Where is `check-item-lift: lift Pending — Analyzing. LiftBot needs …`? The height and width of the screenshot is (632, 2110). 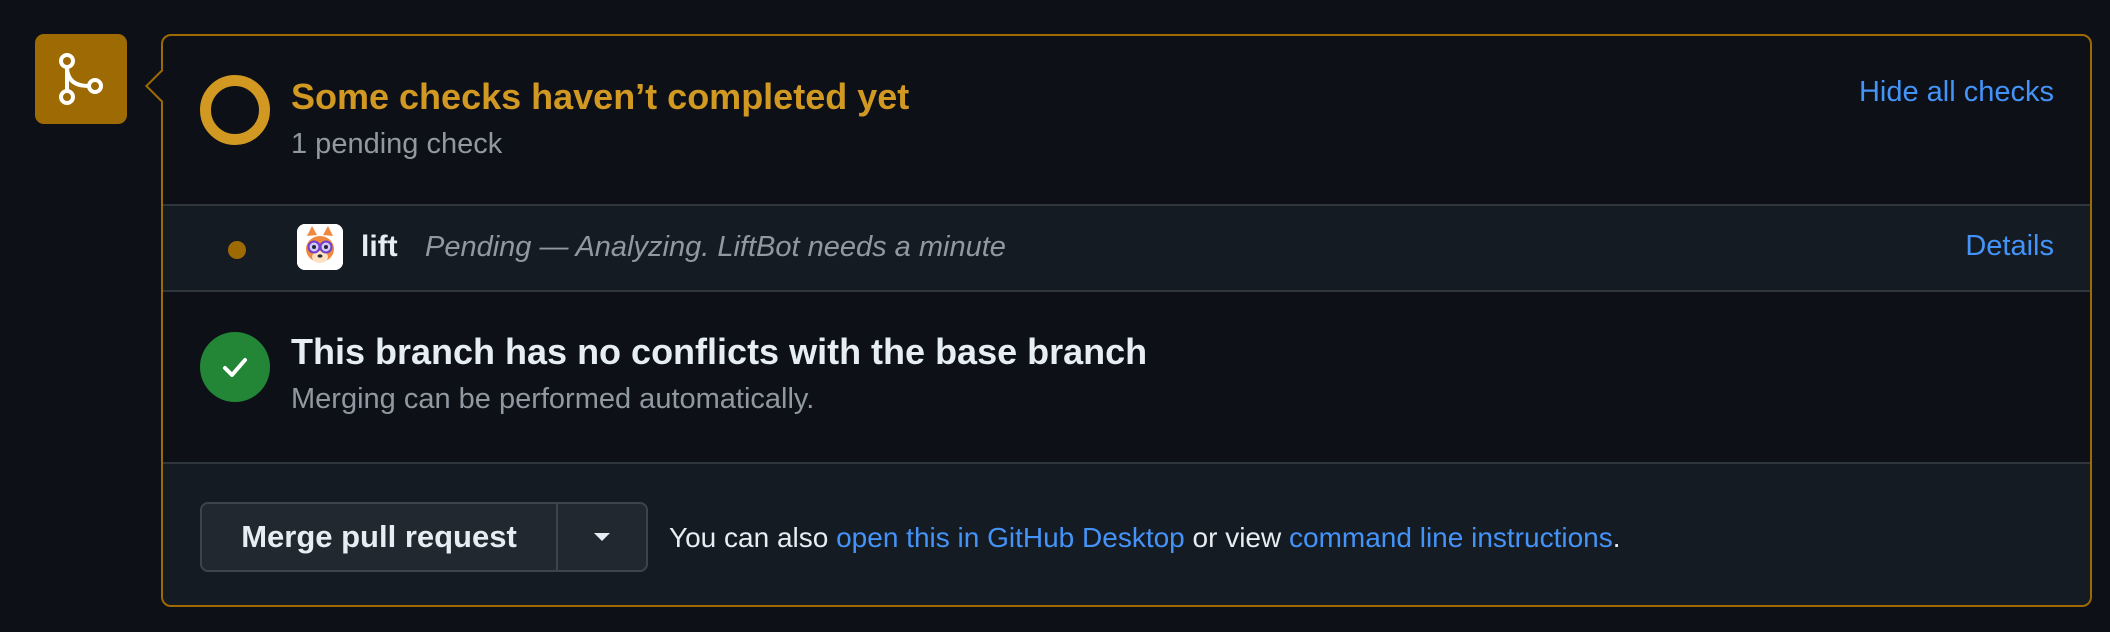 check-item-lift: lift Pending — Analyzing. LiftBot needs … is located at coordinates (1126, 249).